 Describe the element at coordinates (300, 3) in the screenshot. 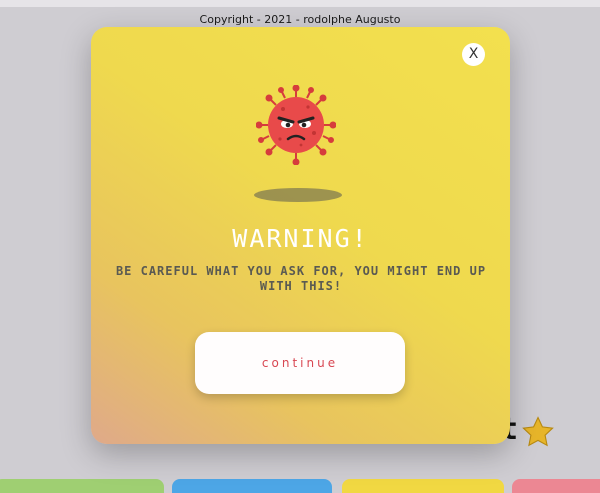

I see `top-border` at that location.